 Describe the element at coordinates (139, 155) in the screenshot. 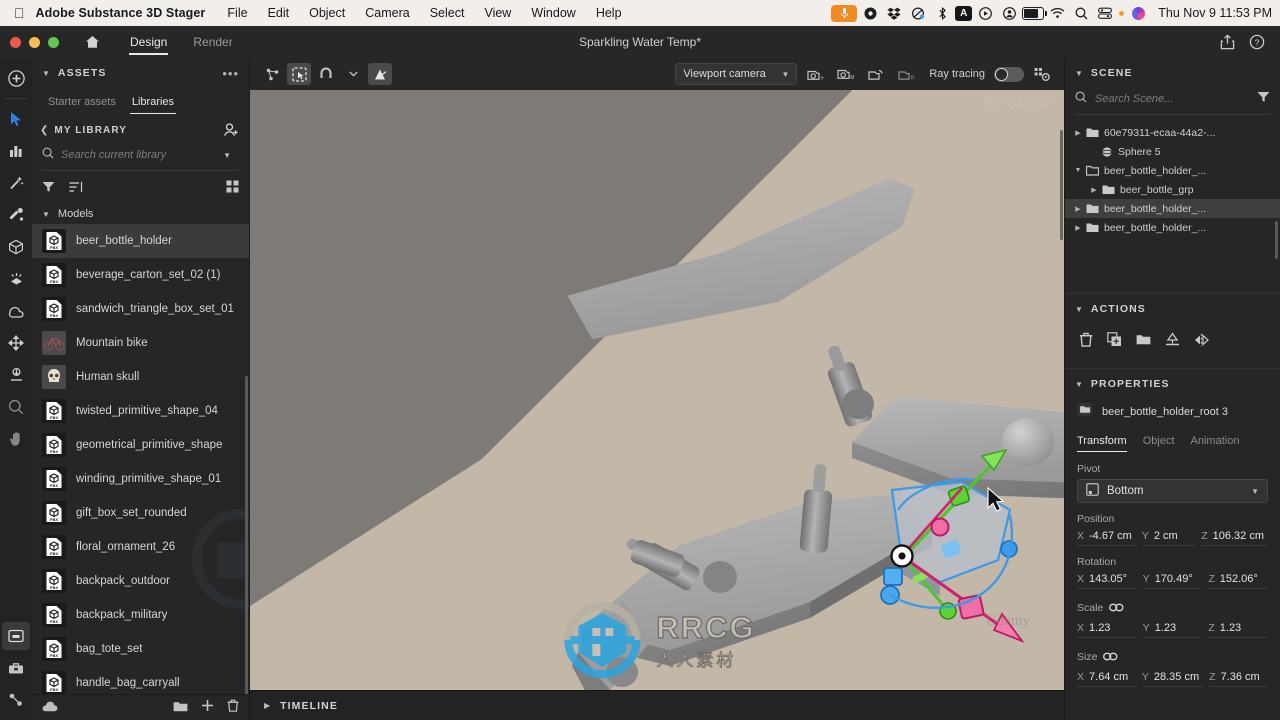

I see `search-input` at that location.